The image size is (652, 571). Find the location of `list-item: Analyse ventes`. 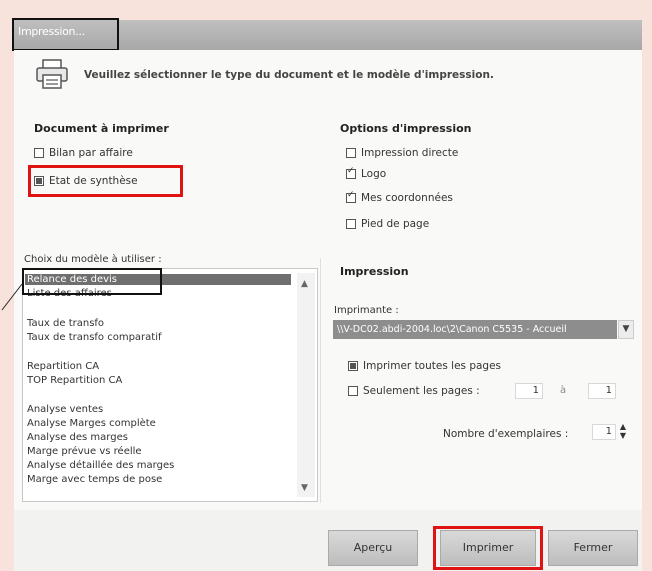

list-item: Analyse ventes is located at coordinates (65, 409).